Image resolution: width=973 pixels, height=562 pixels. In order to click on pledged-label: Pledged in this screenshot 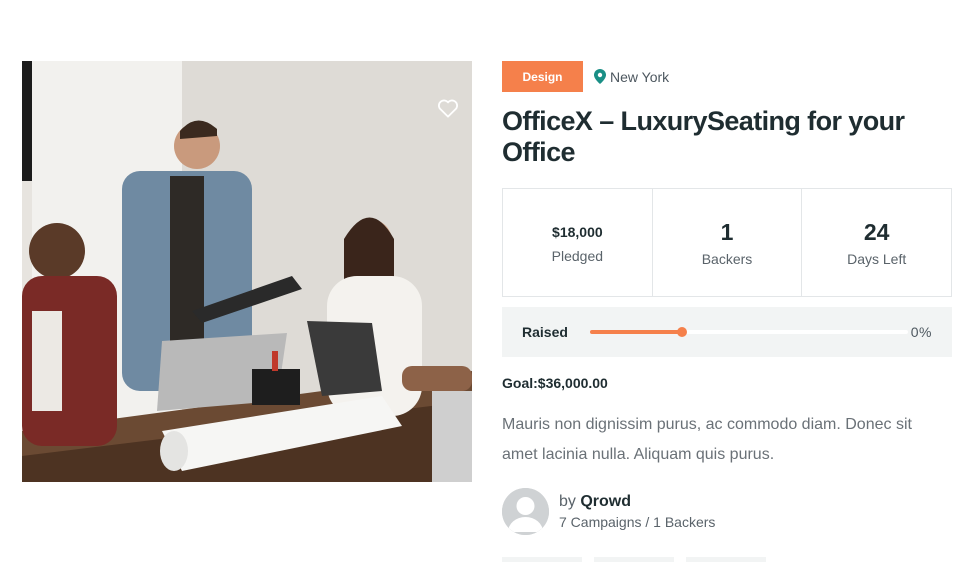, I will do `click(577, 255)`.